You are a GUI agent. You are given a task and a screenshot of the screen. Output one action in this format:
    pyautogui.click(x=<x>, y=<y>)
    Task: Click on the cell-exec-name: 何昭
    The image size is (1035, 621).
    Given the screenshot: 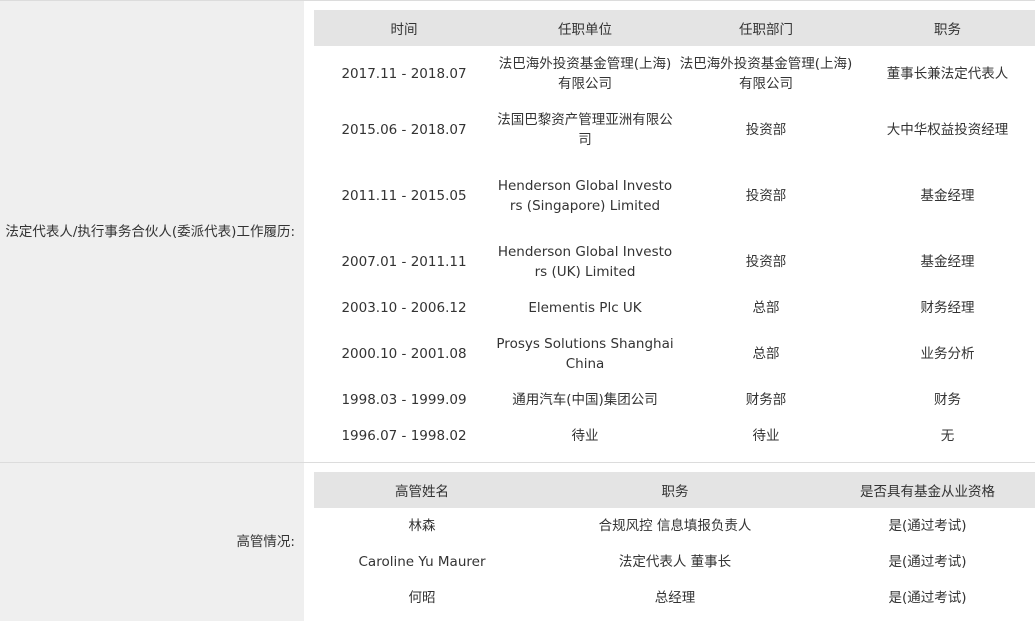 What is the action you would take?
    pyautogui.click(x=422, y=598)
    